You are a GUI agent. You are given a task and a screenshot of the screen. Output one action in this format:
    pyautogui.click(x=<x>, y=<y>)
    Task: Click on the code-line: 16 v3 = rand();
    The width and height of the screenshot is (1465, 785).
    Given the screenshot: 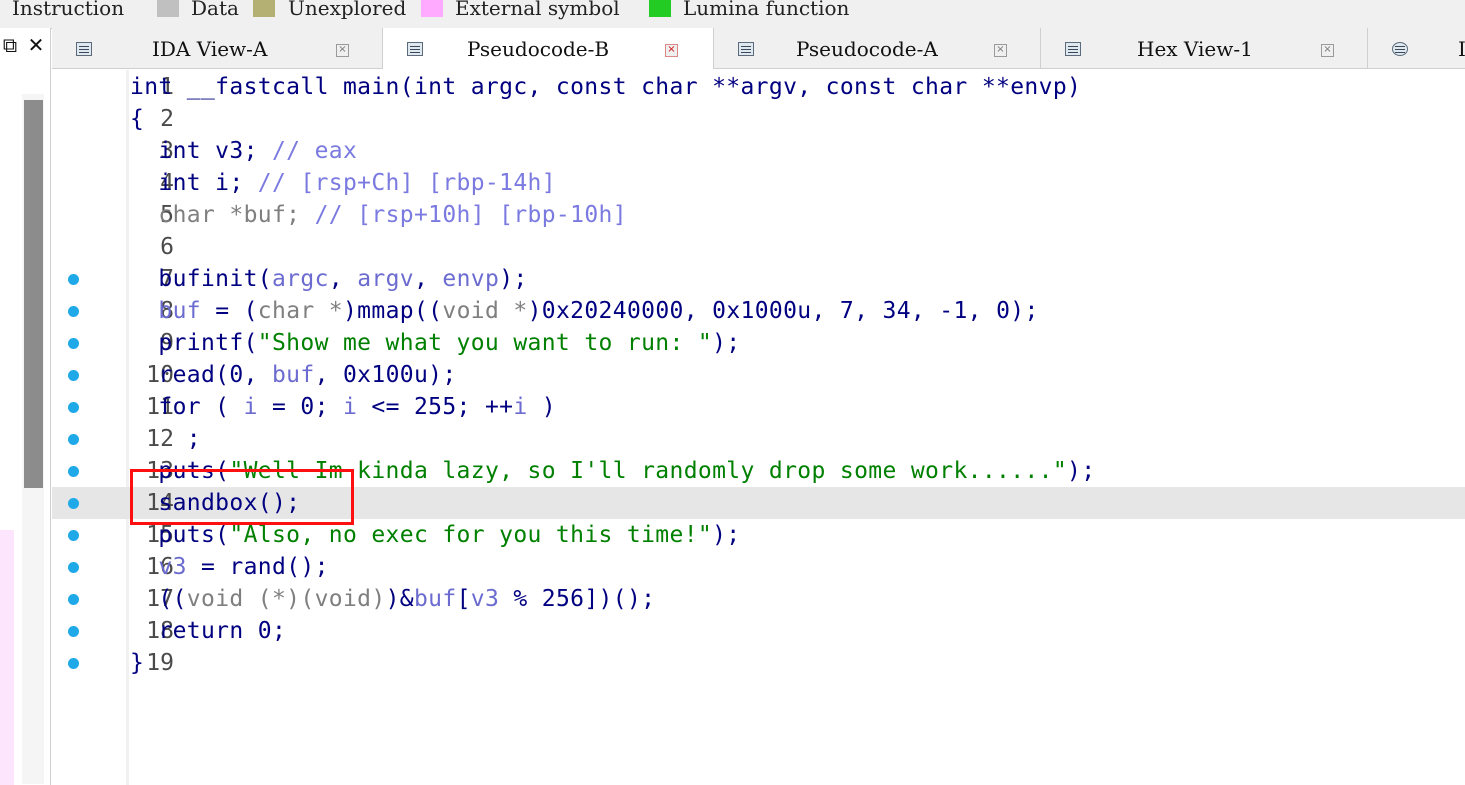 What is the action you would take?
    pyautogui.click(x=758, y=567)
    